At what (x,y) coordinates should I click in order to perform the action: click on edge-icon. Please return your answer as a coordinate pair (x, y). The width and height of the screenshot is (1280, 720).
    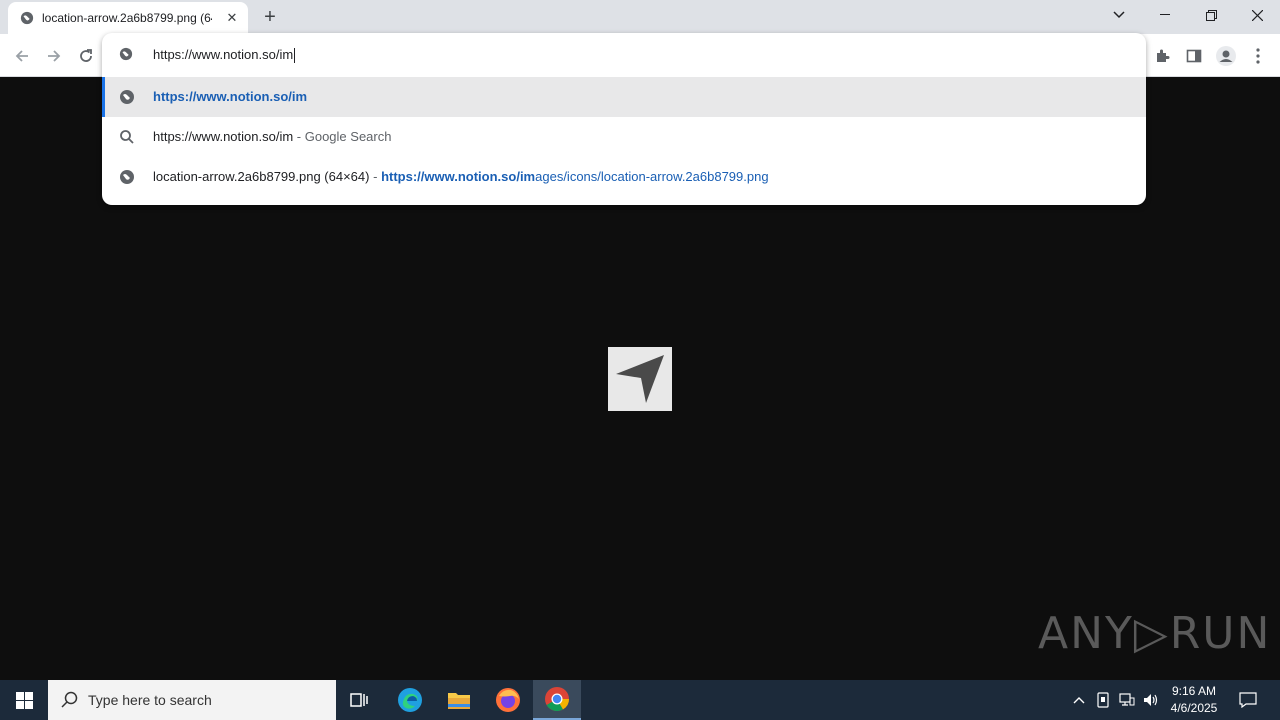
    Looking at the image, I should click on (410, 700).